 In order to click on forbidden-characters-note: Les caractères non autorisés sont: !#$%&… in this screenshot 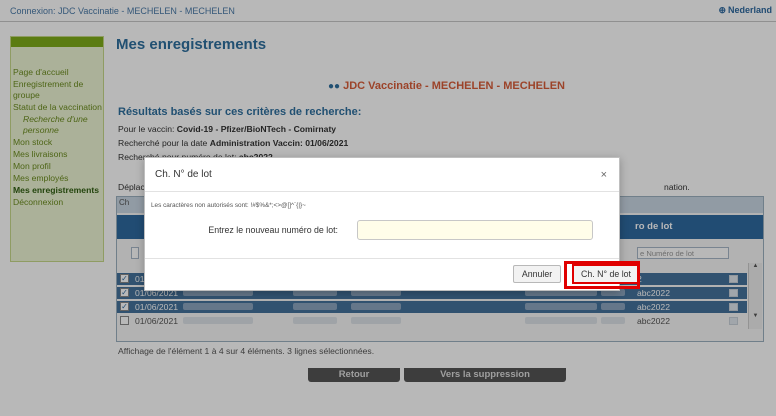, I will do `click(228, 205)`.